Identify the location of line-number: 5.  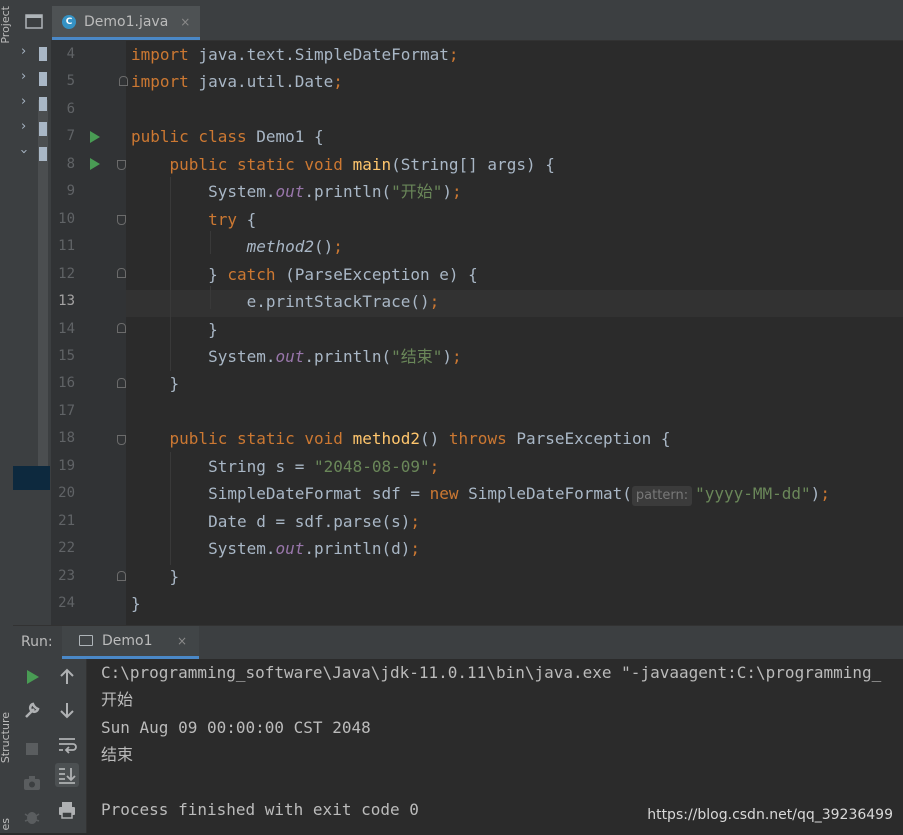
(70, 81).